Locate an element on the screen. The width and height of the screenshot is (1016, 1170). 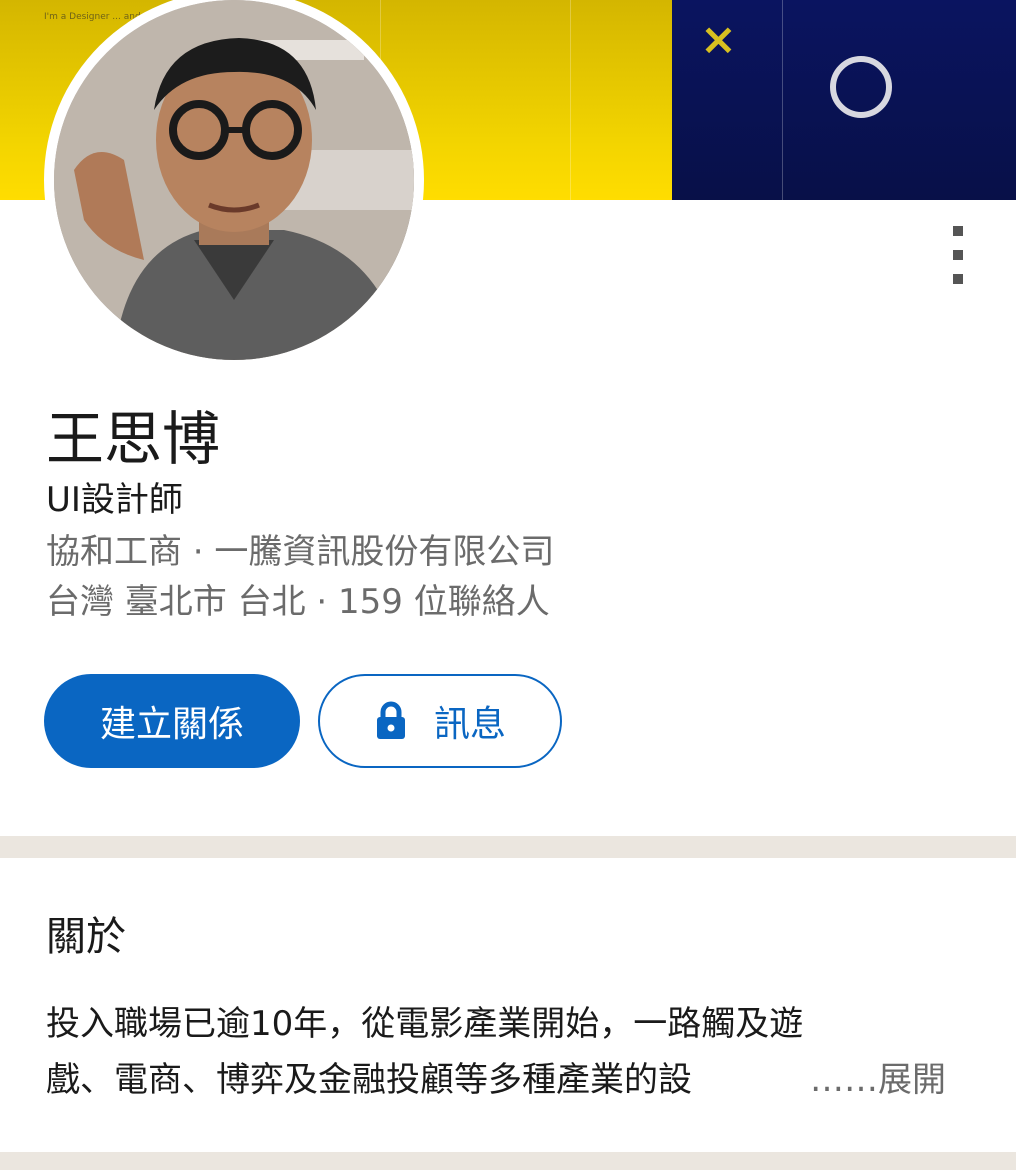
avatar-photo is located at coordinates (234, 180).